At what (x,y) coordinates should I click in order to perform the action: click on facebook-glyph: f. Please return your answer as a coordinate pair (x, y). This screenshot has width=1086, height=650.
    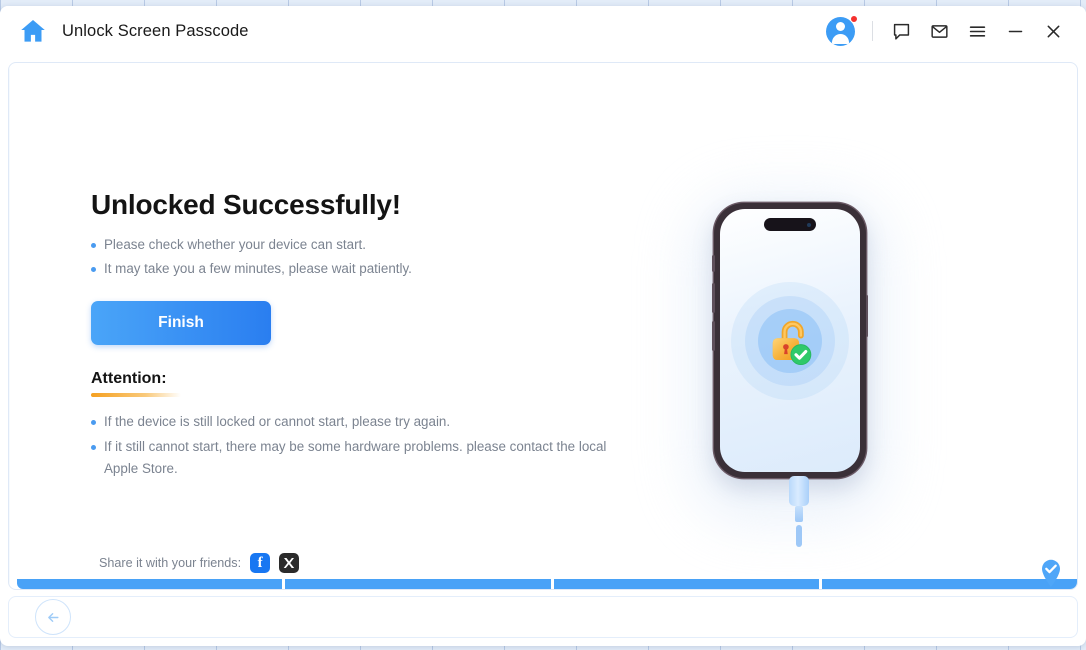
    Looking at the image, I should click on (260, 563).